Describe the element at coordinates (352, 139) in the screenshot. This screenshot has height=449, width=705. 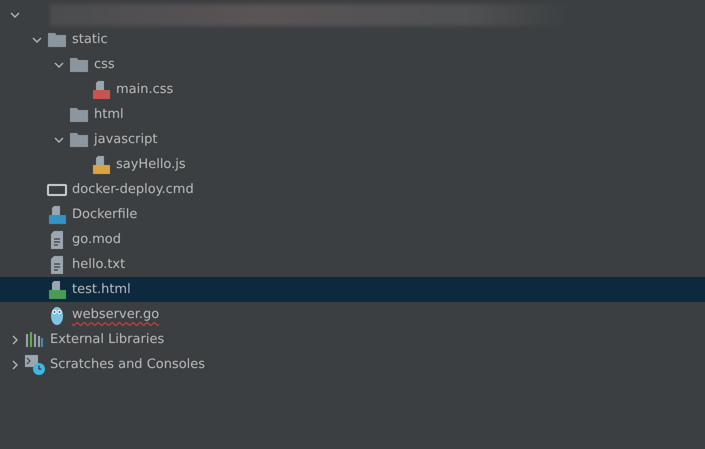
I see `tree-row: javascript` at that location.